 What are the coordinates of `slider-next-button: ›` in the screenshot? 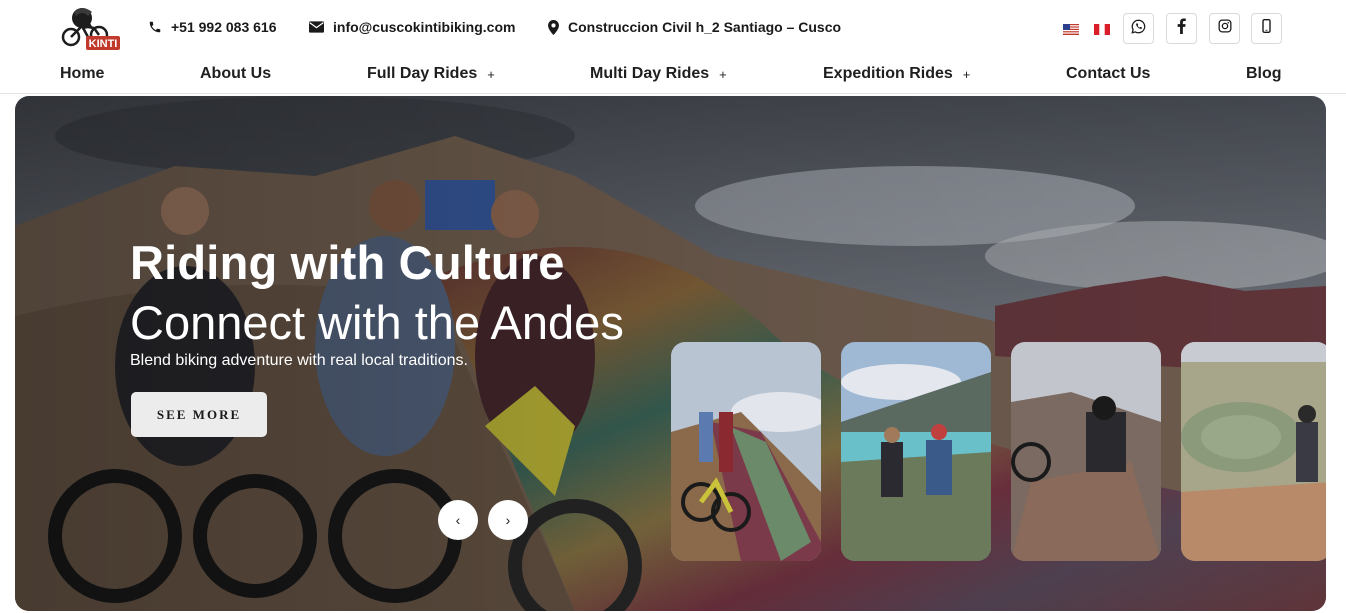 It's located at (508, 520).